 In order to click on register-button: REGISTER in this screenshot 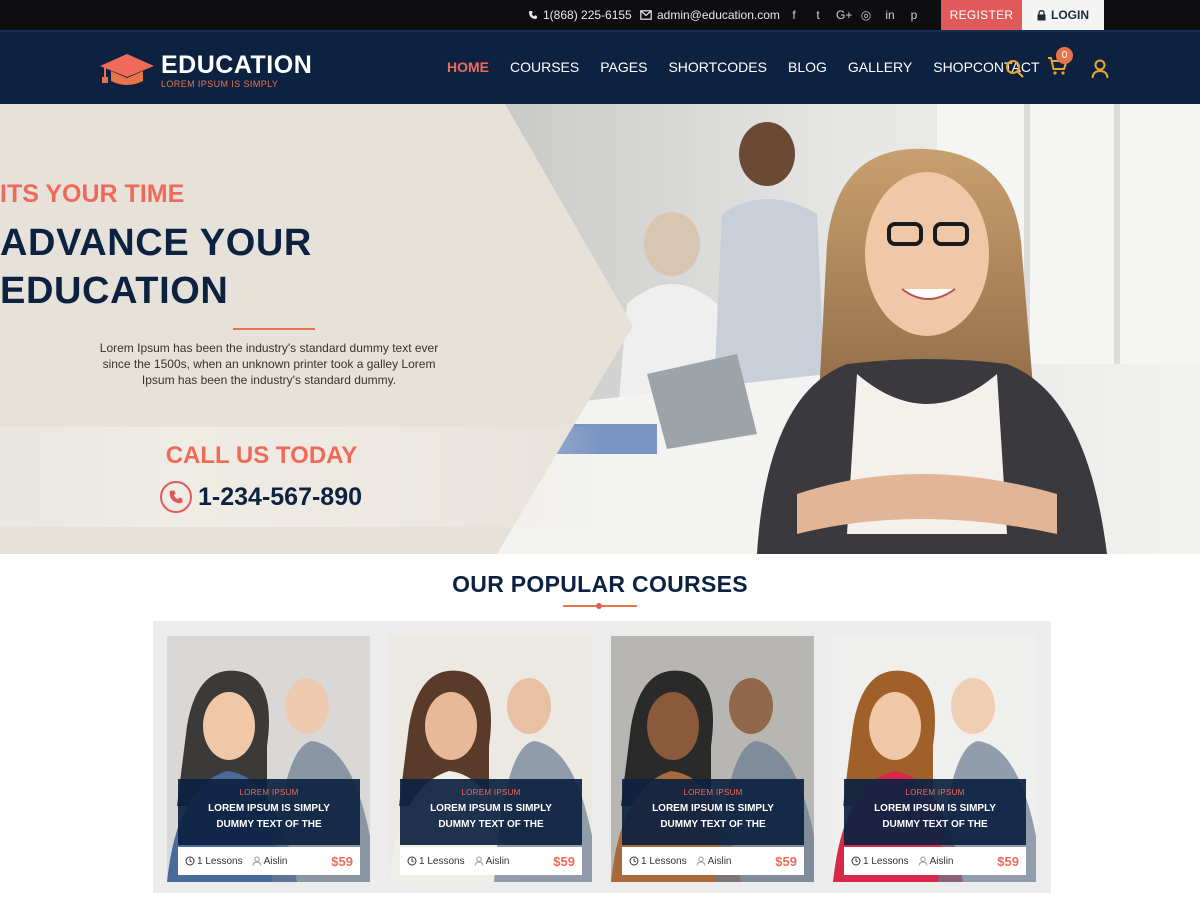, I will do `click(981, 15)`.